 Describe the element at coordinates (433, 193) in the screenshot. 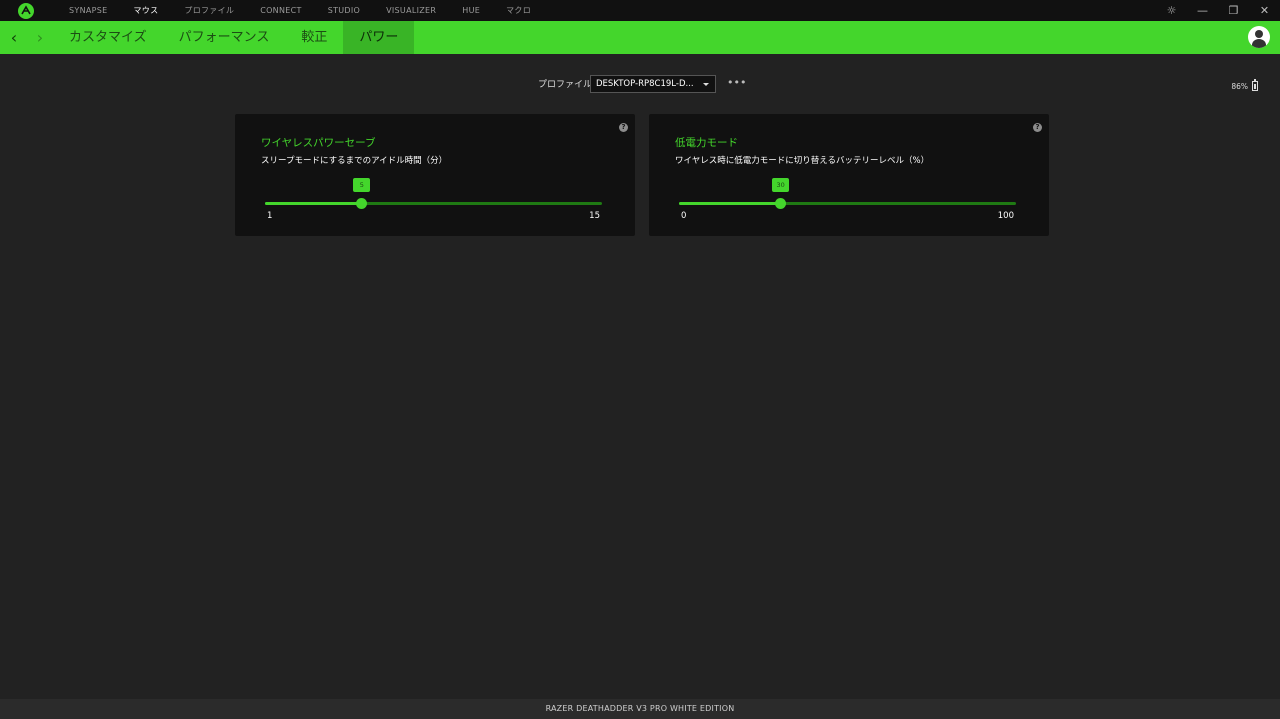

I see `sleep-time-slider: 5` at that location.